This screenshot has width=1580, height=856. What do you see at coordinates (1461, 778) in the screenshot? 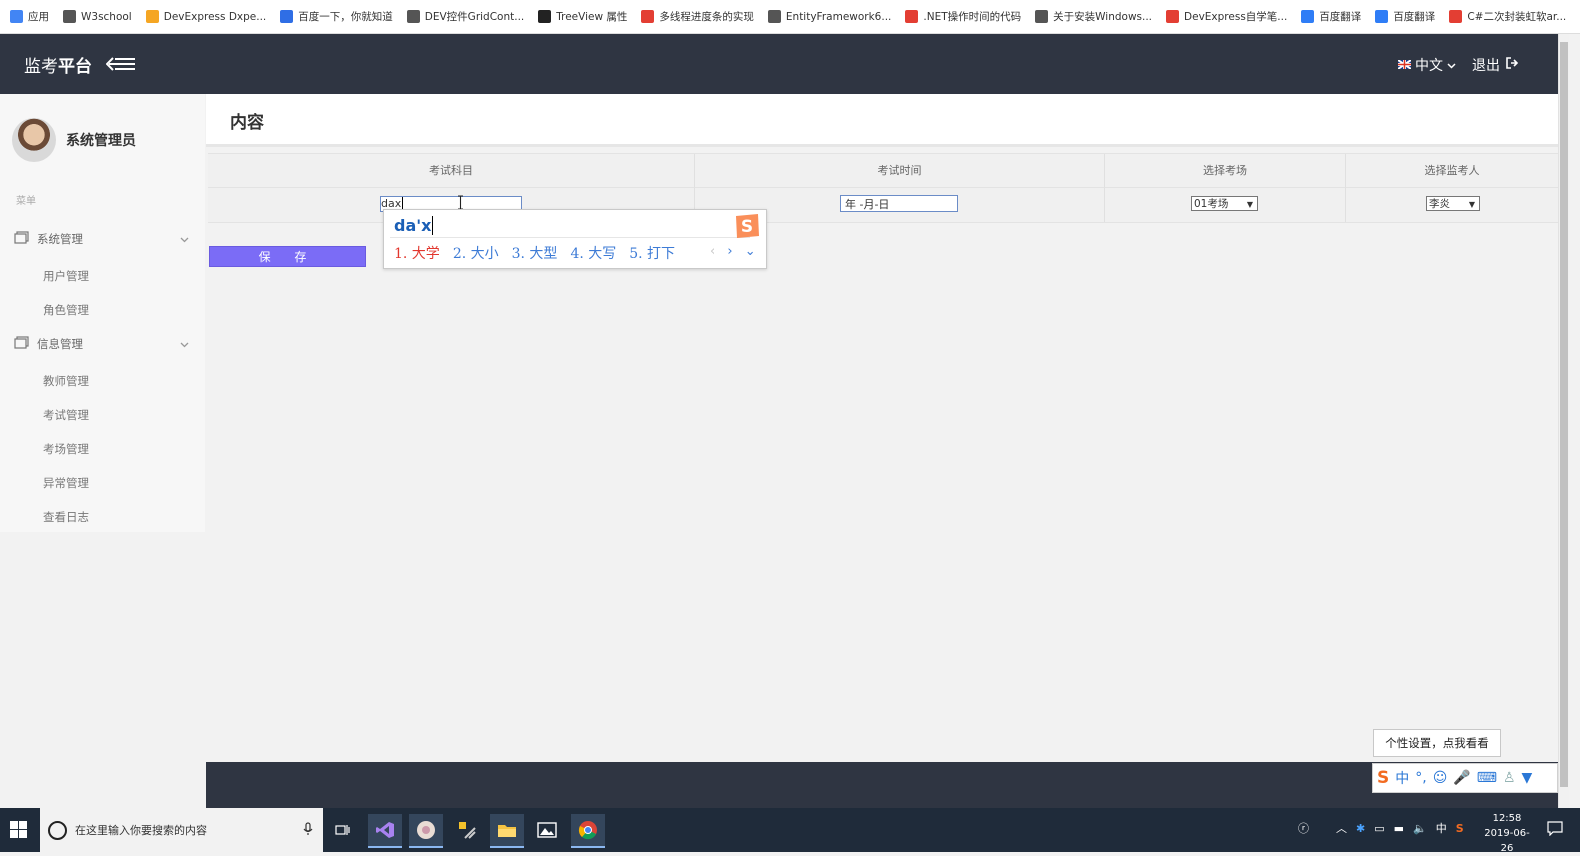
I see `microphone-icon: 🎤` at bounding box center [1461, 778].